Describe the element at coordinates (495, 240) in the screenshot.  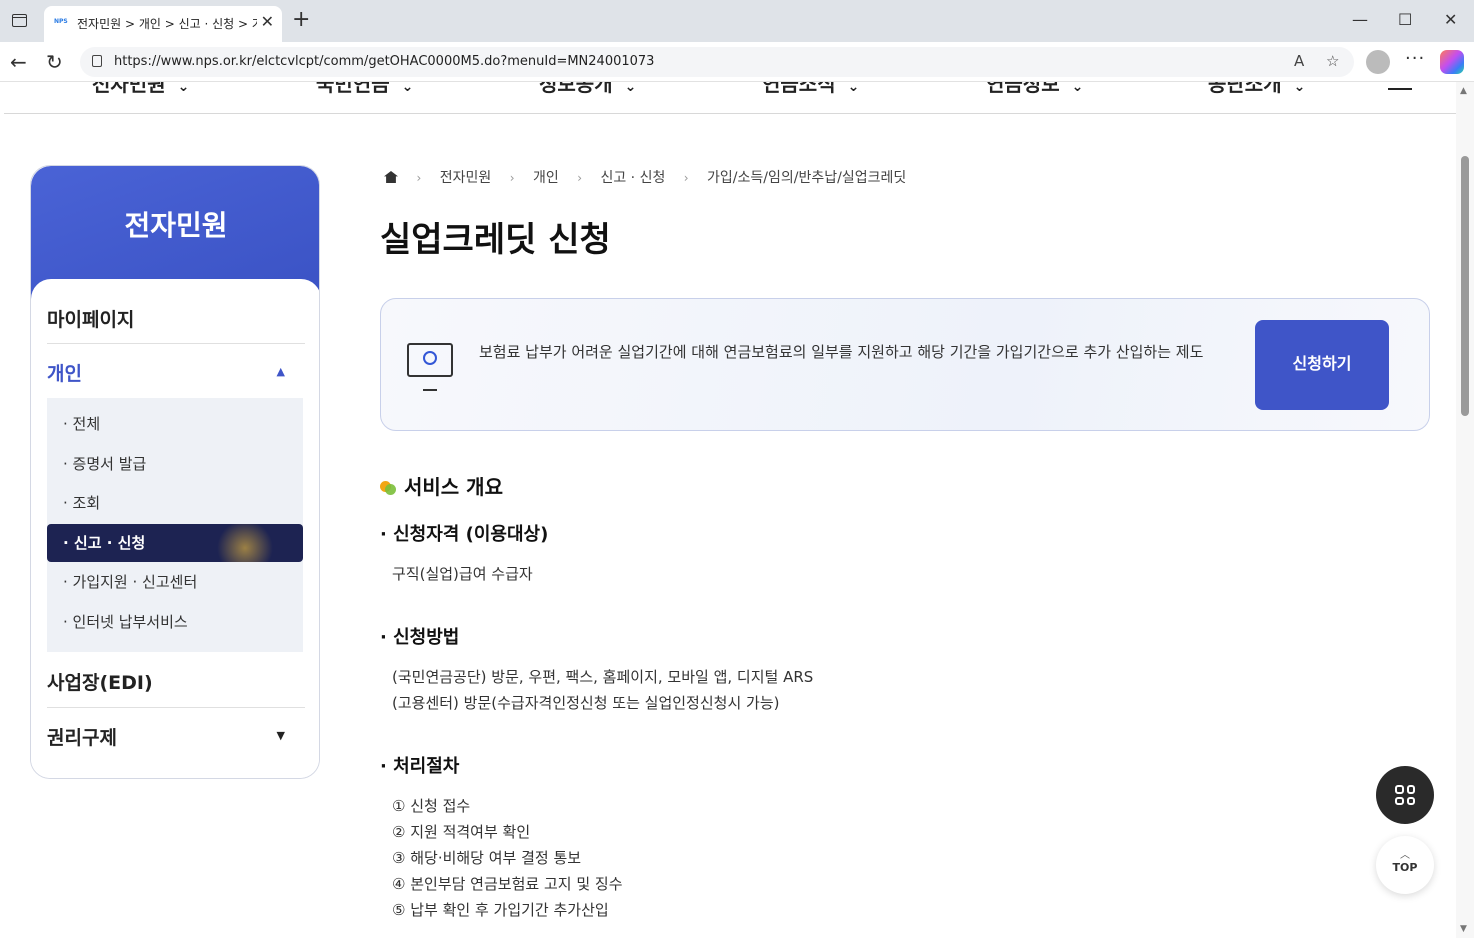
I see `page-title: 실업크레딧 신청` at that location.